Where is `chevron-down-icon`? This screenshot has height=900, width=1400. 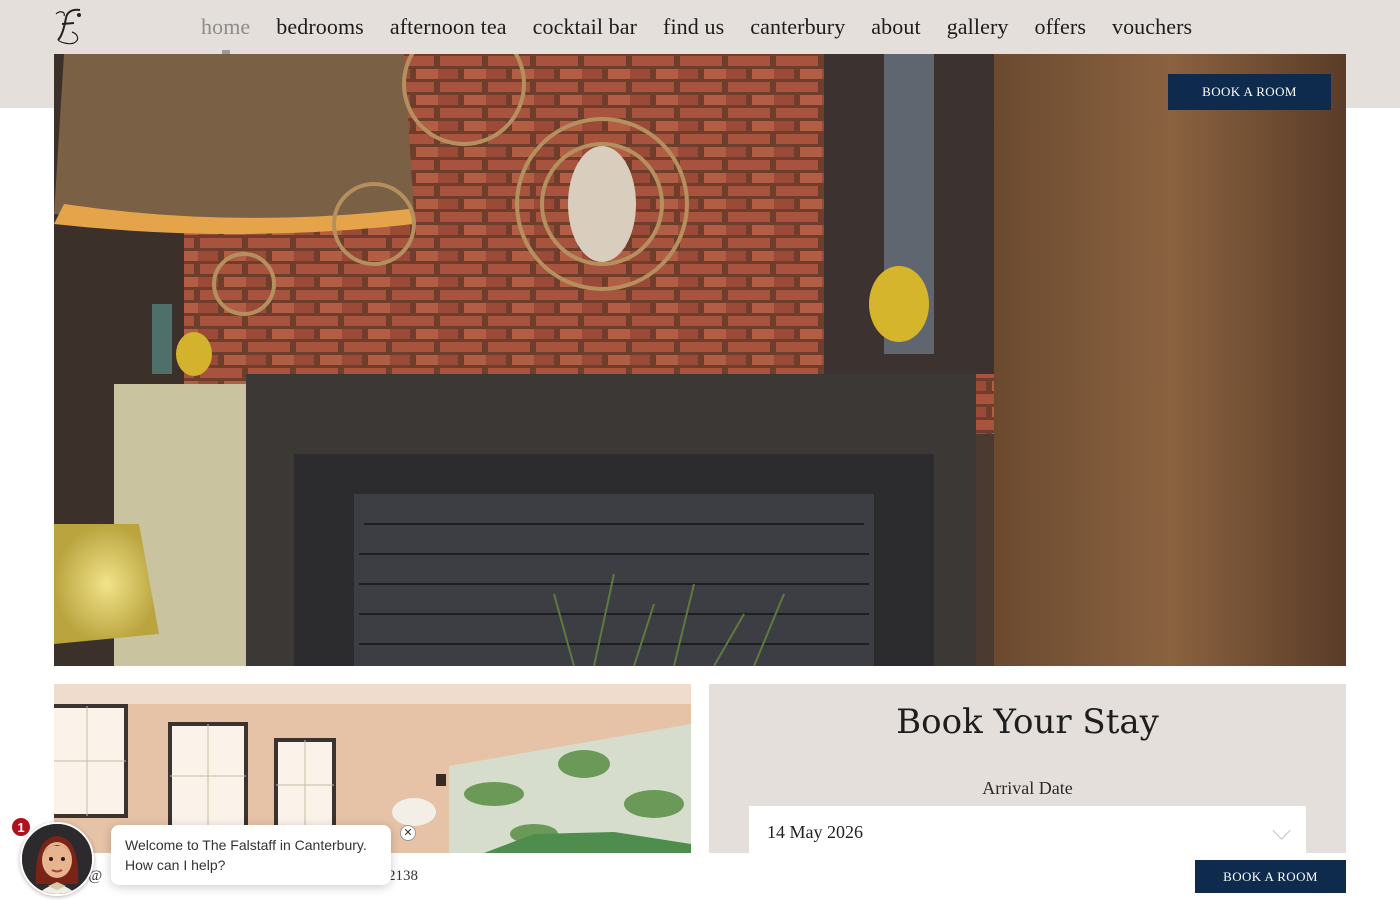 chevron-down-icon is located at coordinates (1281, 830).